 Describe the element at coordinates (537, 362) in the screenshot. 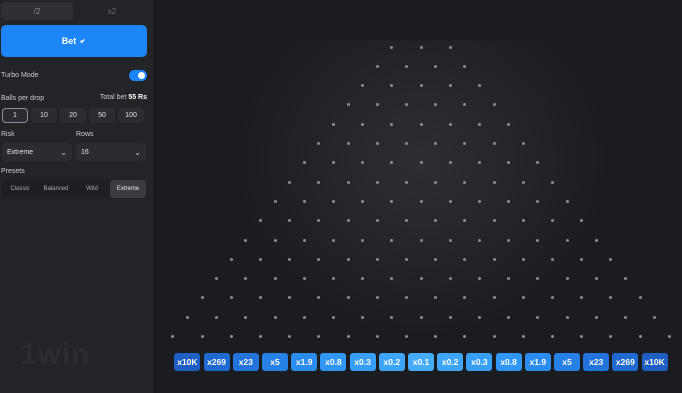

I see `multiplier-bucket: x1.9` at that location.